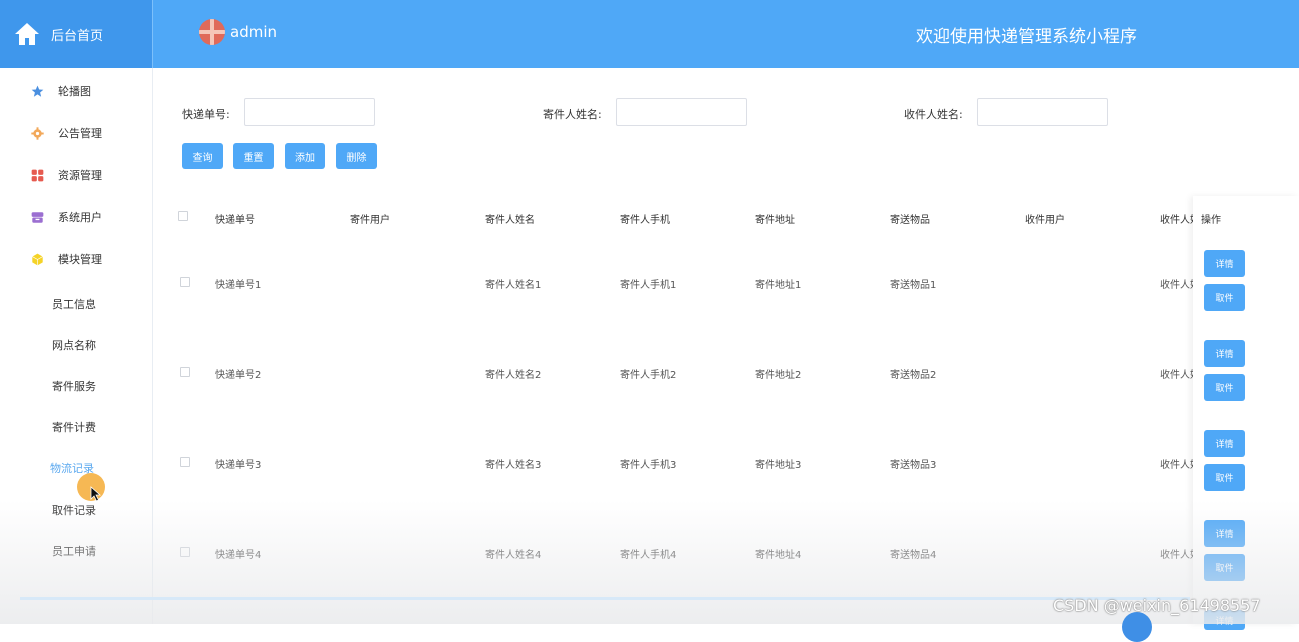 This screenshot has height=642, width=1299. I want to click on table-cell: 寄件人姓名2, so click(513, 375).